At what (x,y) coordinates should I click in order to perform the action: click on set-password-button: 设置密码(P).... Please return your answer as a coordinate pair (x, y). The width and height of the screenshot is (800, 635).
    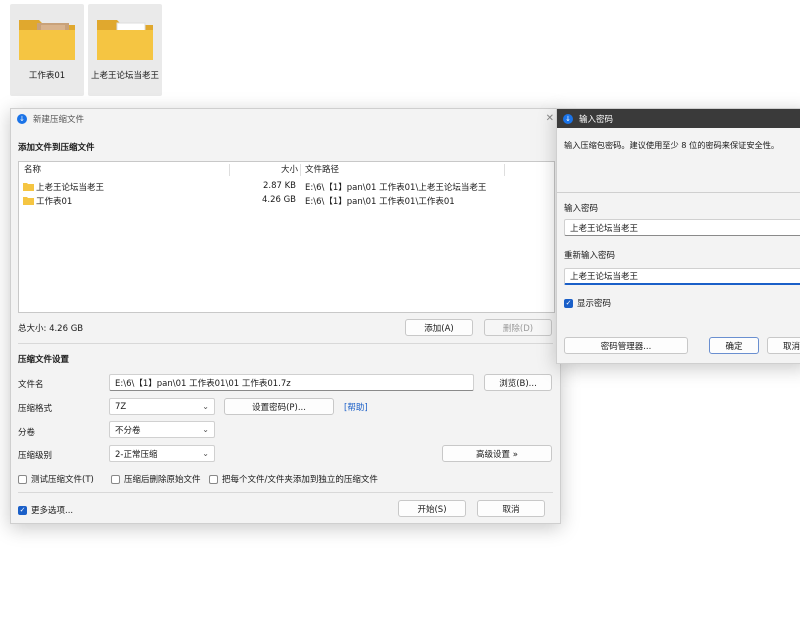
    Looking at the image, I should click on (279, 406).